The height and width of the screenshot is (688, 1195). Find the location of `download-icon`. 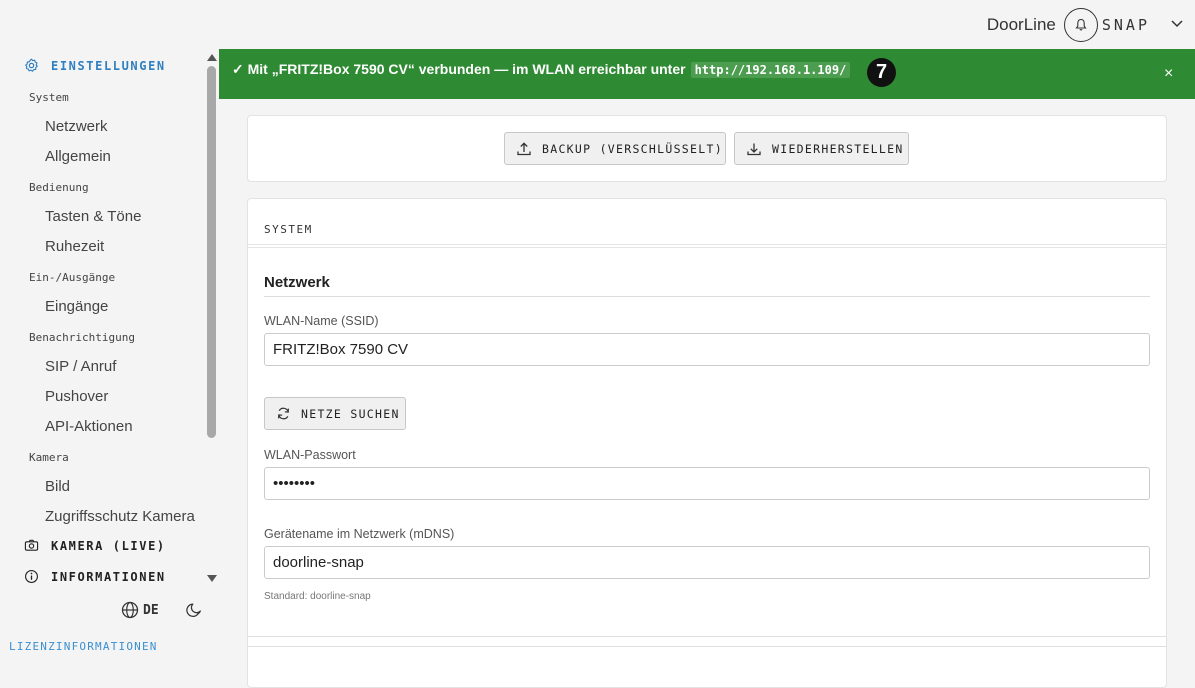

download-icon is located at coordinates (754, 149).